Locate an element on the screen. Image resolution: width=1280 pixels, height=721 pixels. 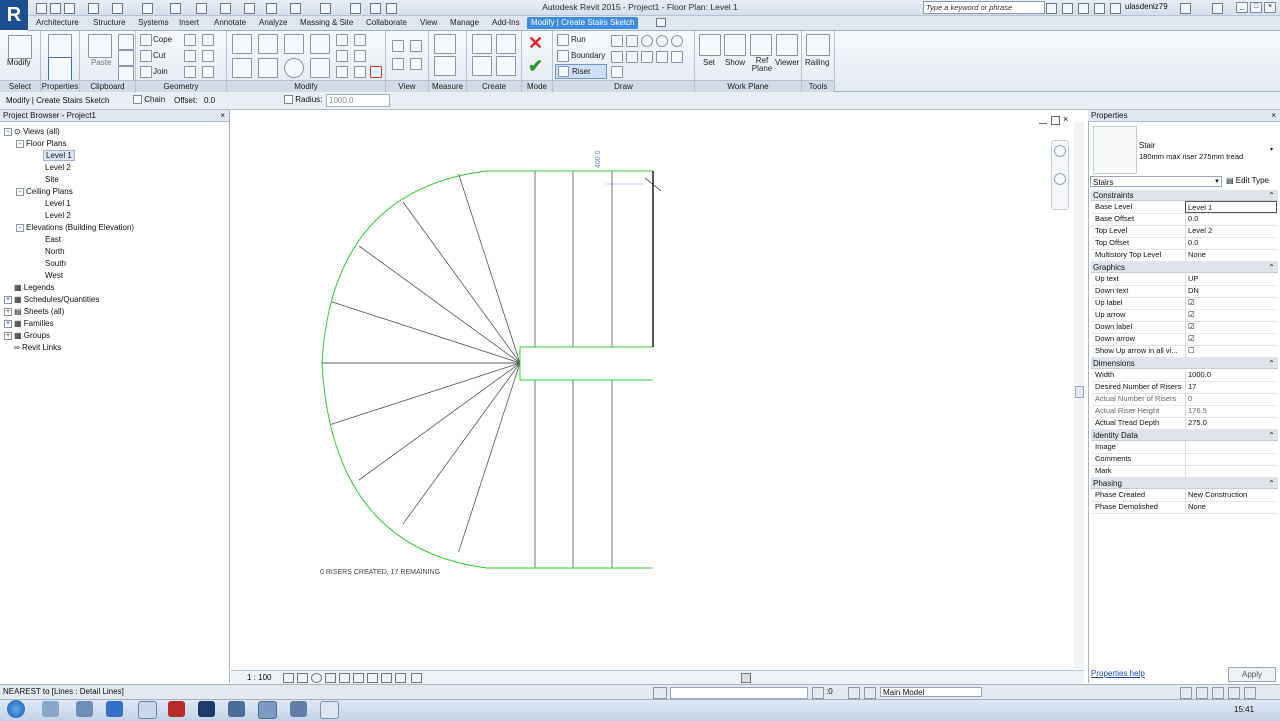
create-assembly-icon is located at coordinates (482, 44).